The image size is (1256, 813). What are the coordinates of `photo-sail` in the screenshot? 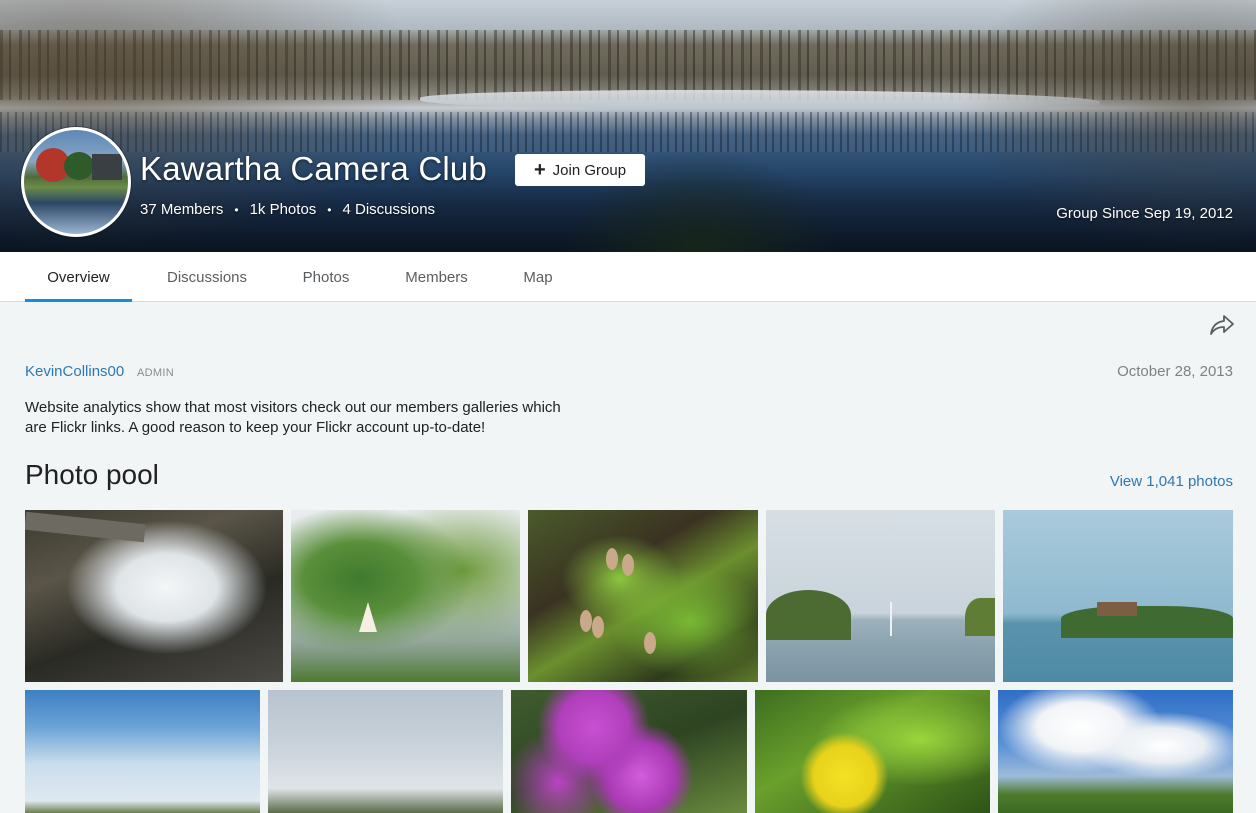 It's located at (368, 617).